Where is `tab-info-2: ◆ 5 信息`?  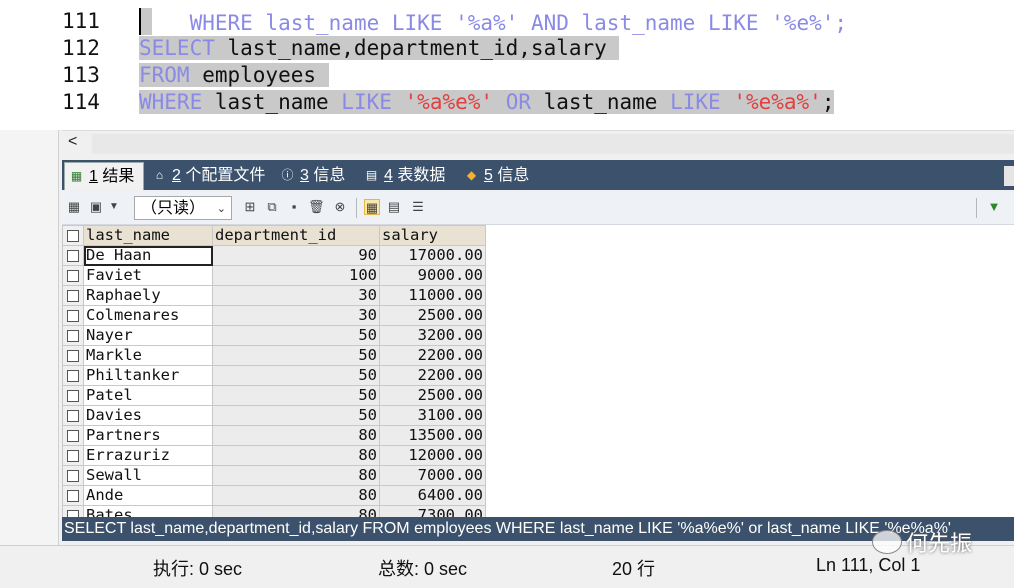 tab-info-2: ◆ 5 信息 is located at coordinates (495, 176).